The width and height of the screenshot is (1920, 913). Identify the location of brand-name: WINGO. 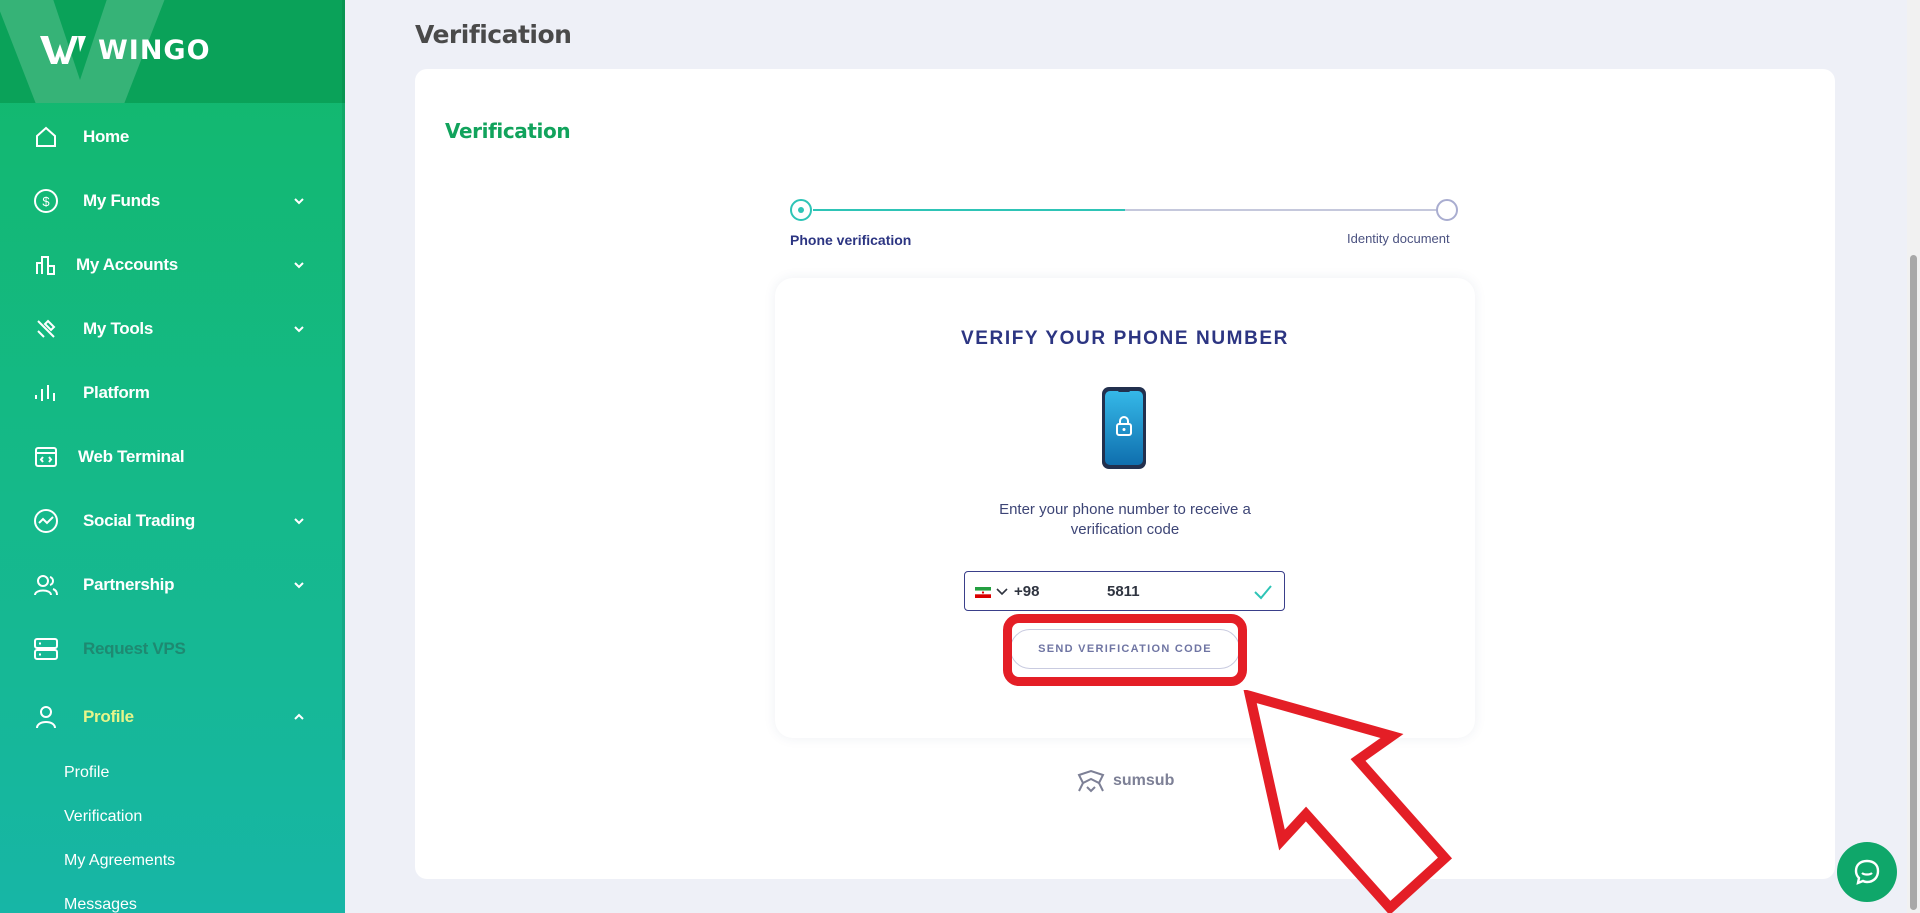
(154, 50).